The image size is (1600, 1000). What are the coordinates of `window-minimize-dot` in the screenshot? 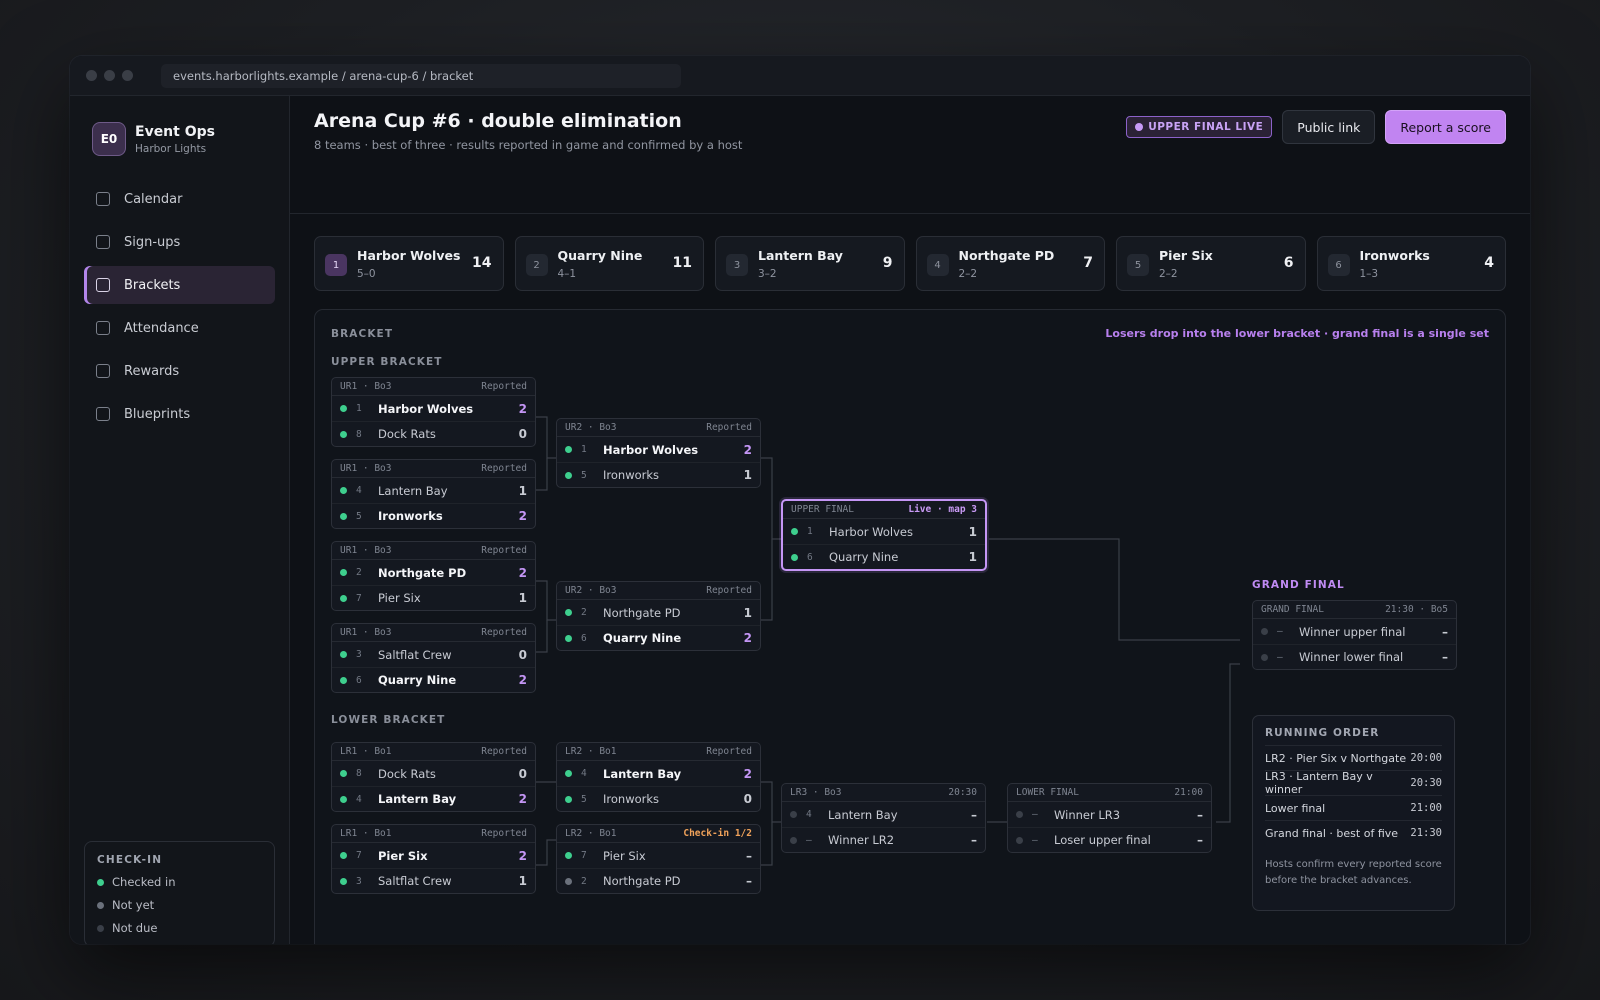 It's located at (109, 75).